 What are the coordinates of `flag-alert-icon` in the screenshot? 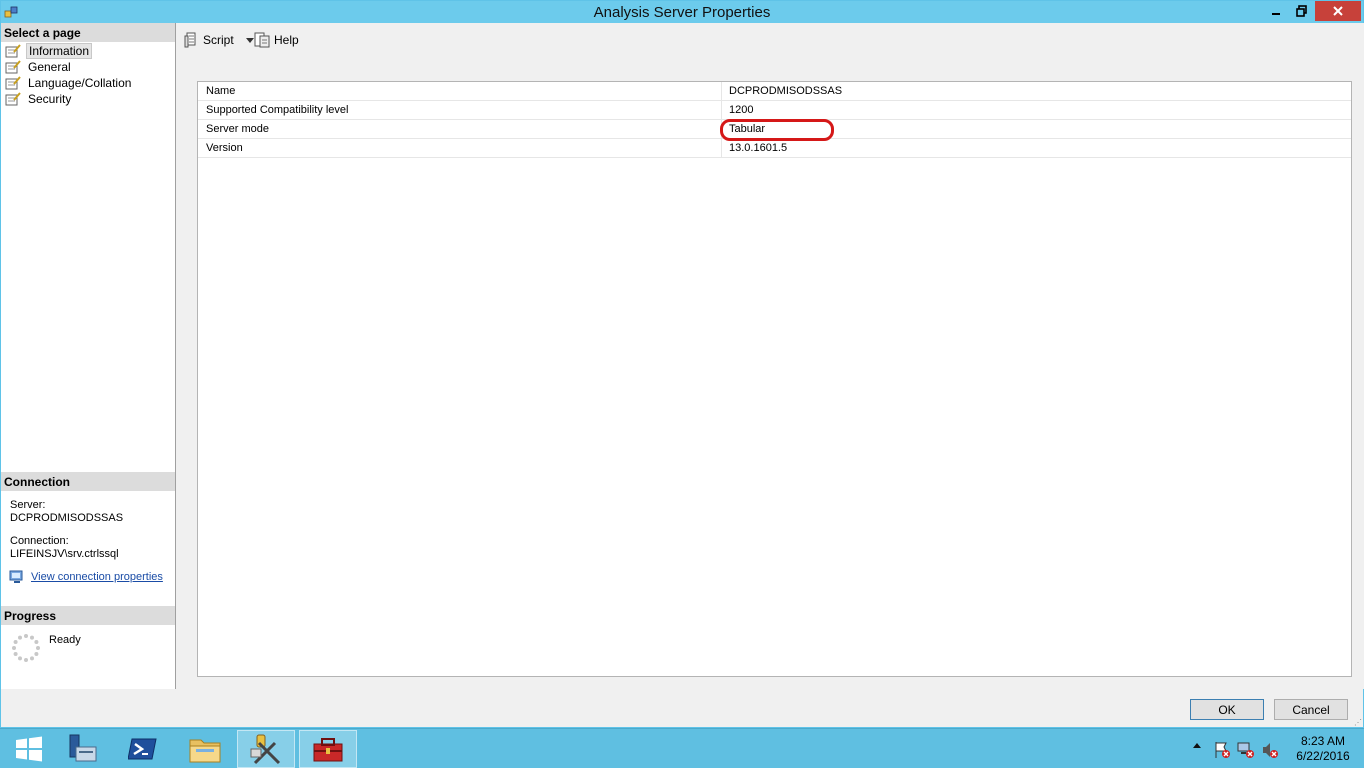 It's located at (1222, 750).